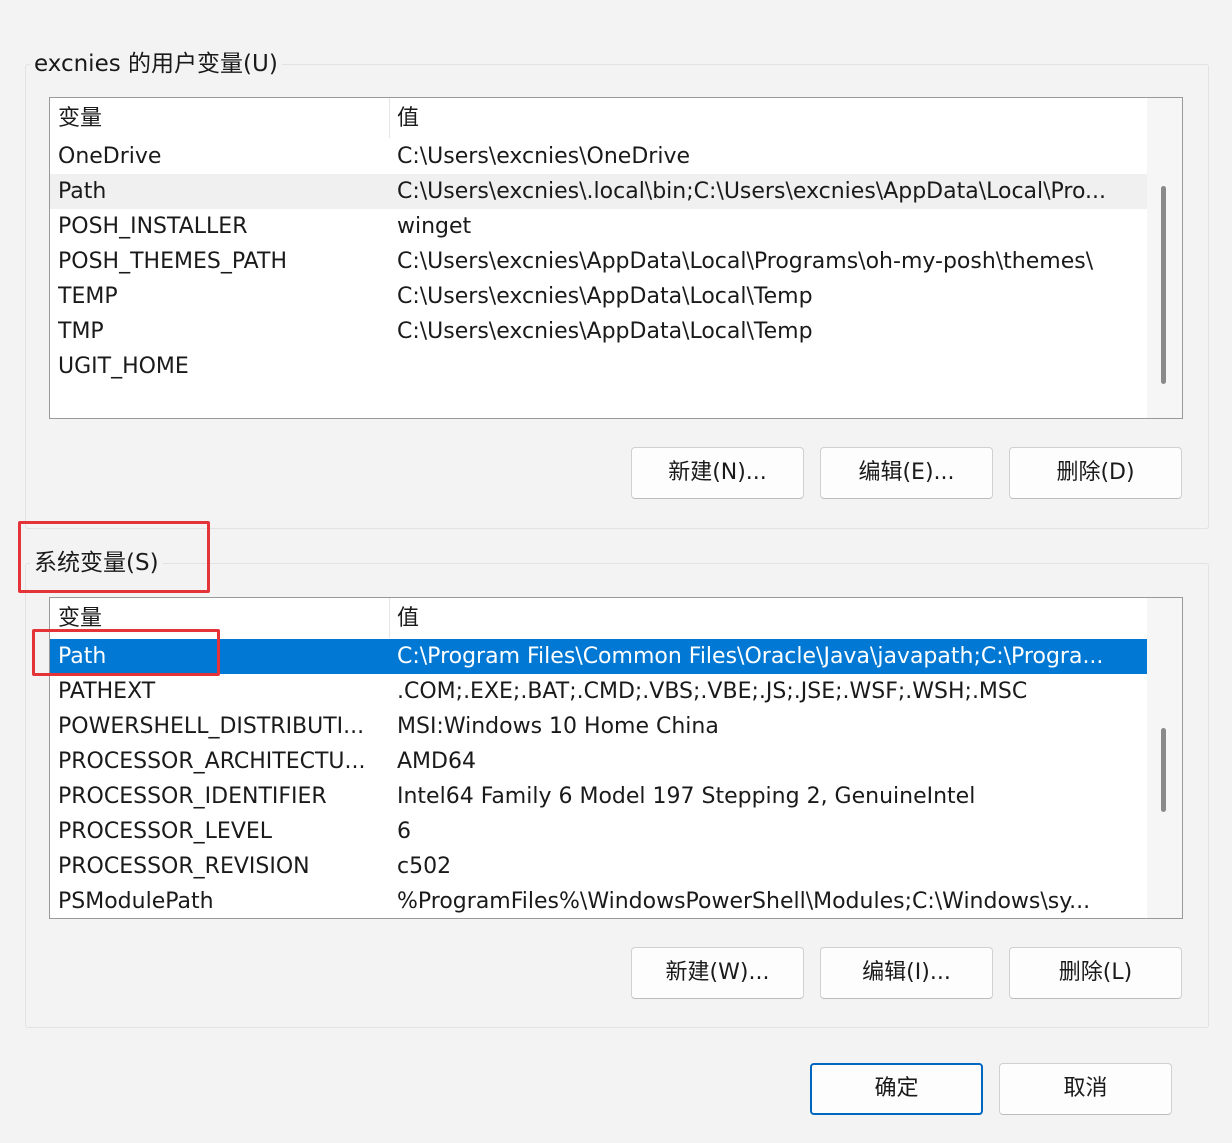 Image resolution: width=1232 pixels, height=1143 pixels. I want to click on user-variables-list-header: 变量 值, so click(598, 118).